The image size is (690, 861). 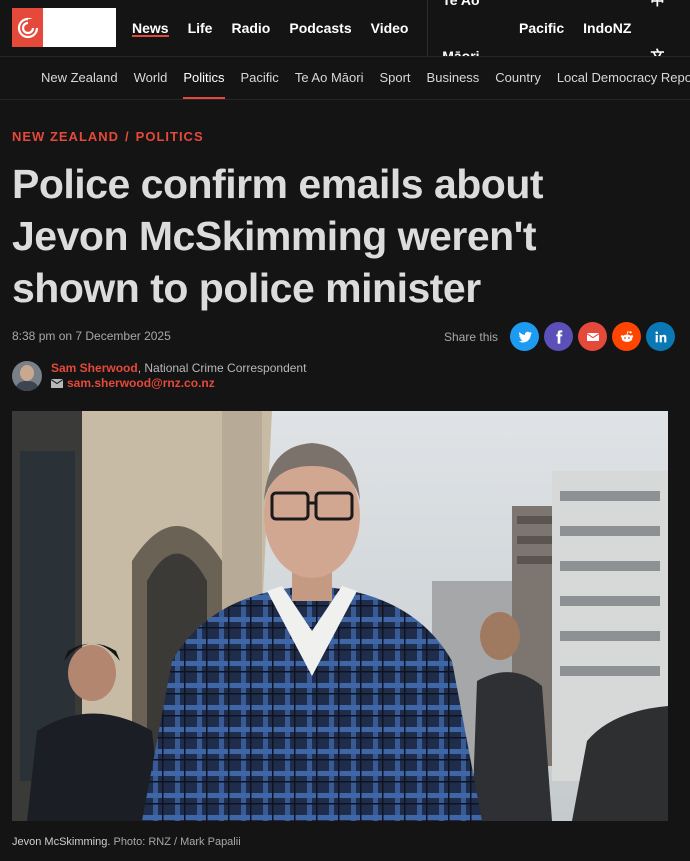 What do you see at coordinates (150, 28) in the screenshot?
I see `nav-news: News` at bounding box center [150, 28].